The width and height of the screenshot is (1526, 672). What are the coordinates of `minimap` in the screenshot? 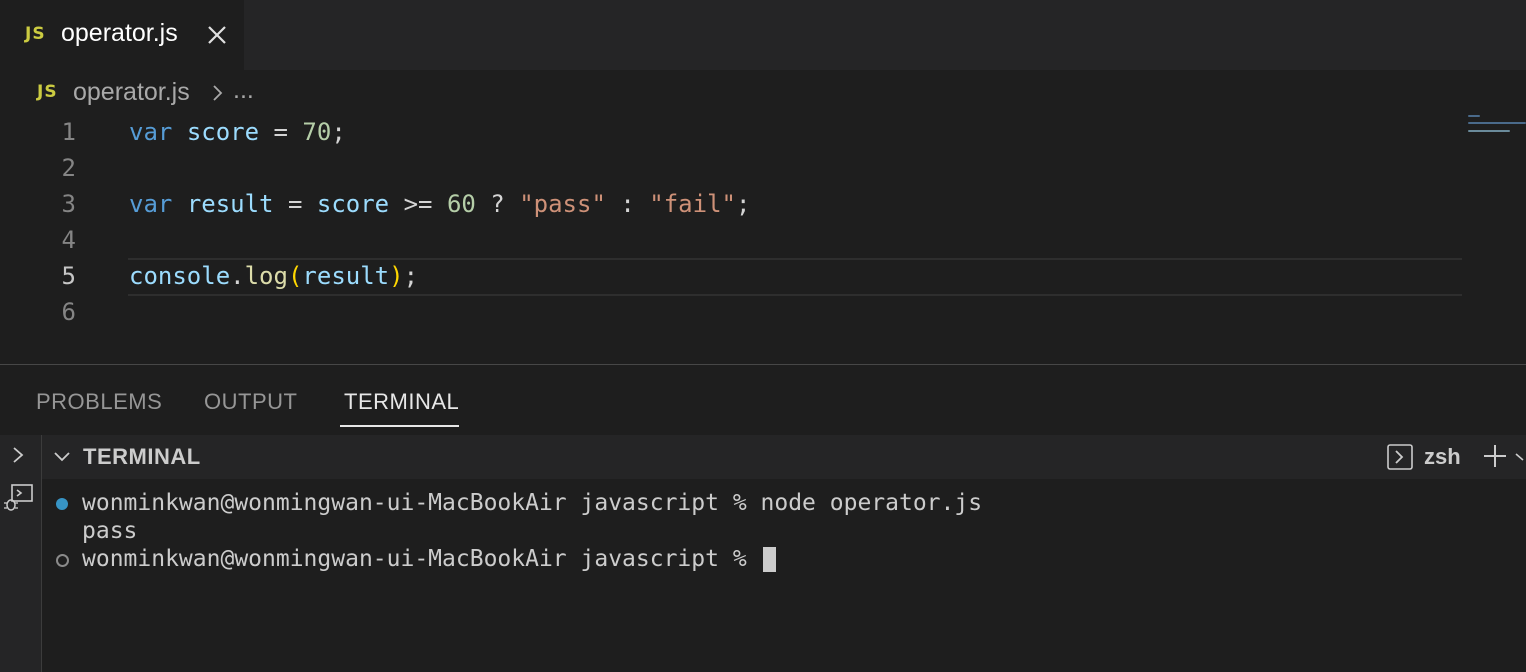 It's located at (1497, 129).